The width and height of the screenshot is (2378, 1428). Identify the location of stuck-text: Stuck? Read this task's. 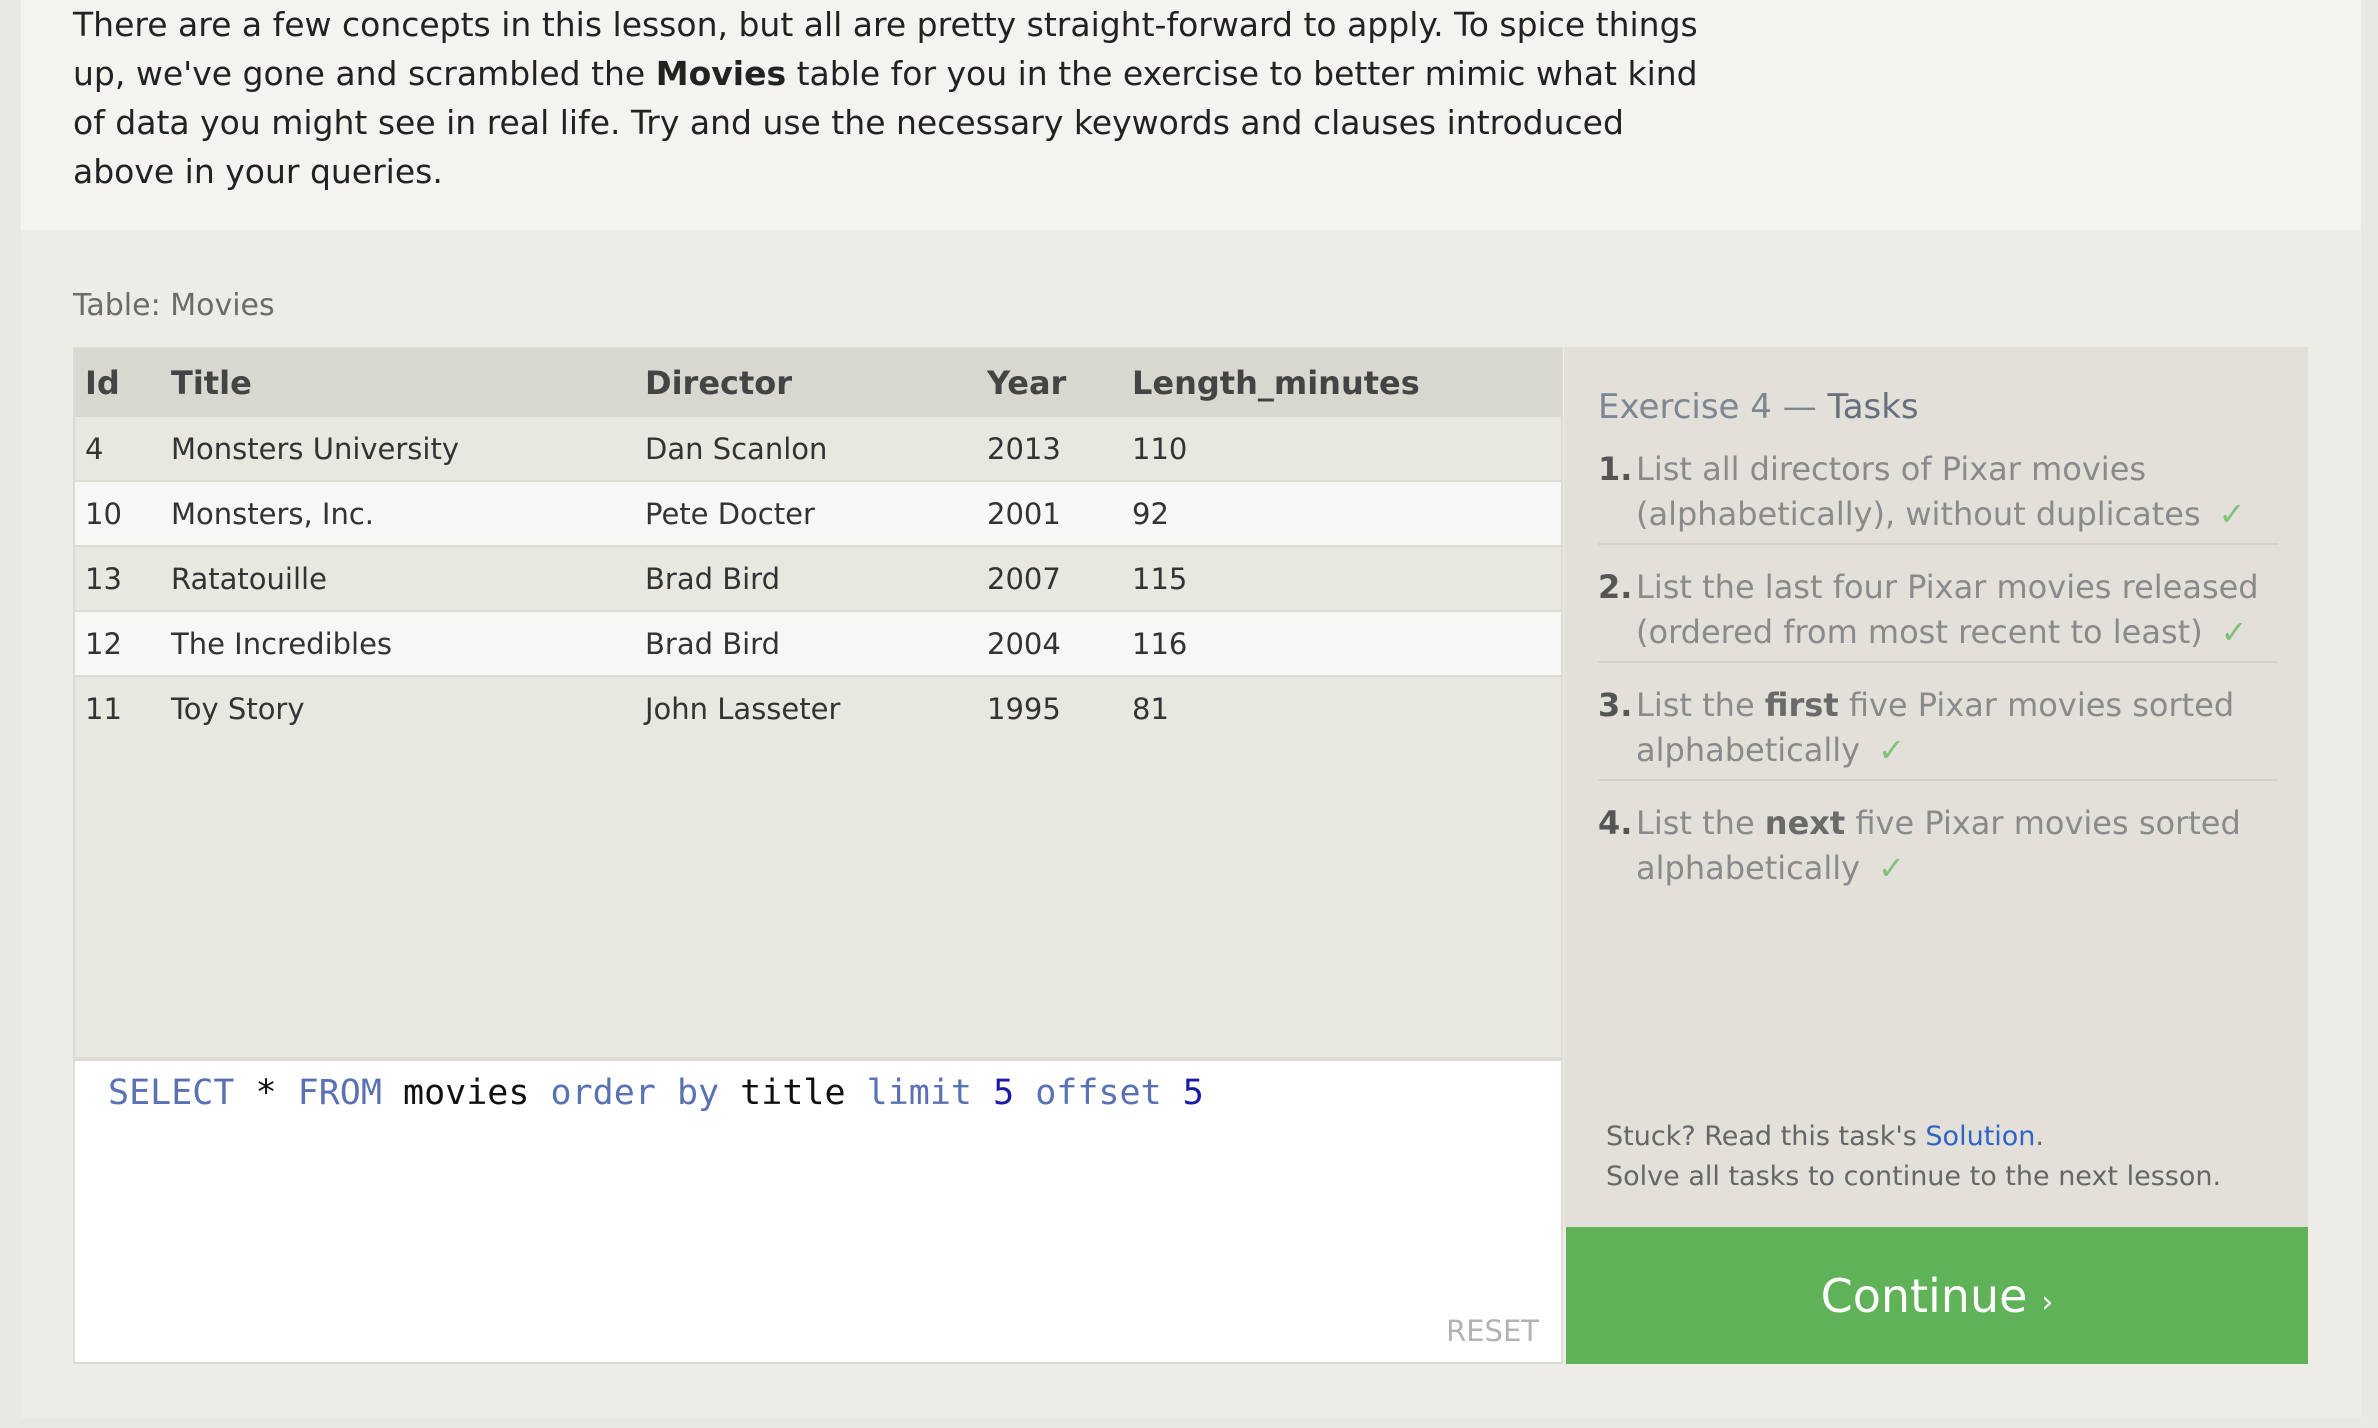
(1766, 1136).